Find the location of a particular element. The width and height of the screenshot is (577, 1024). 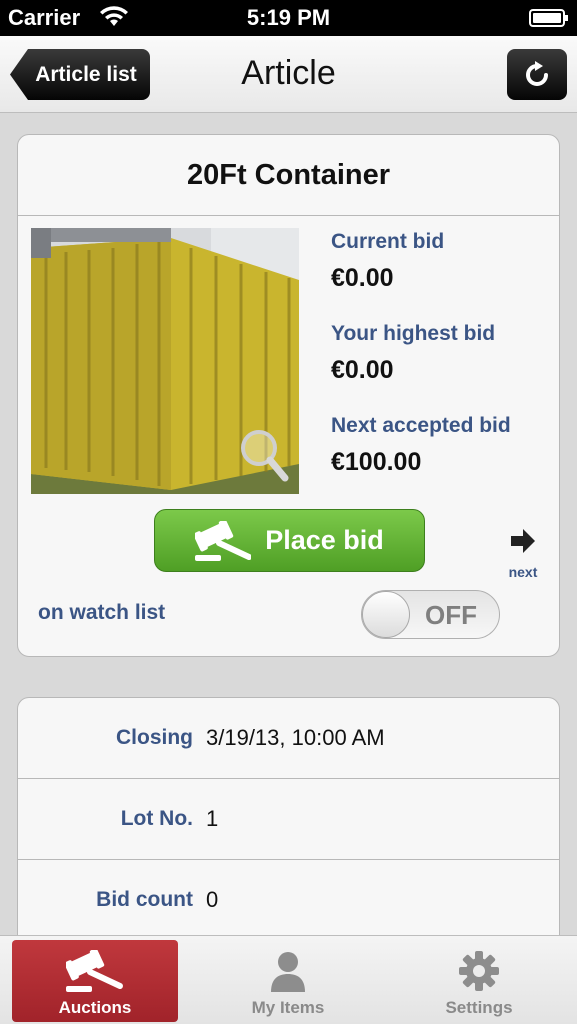

status-time: 5:19 PM is located at coordinates (288, 17).